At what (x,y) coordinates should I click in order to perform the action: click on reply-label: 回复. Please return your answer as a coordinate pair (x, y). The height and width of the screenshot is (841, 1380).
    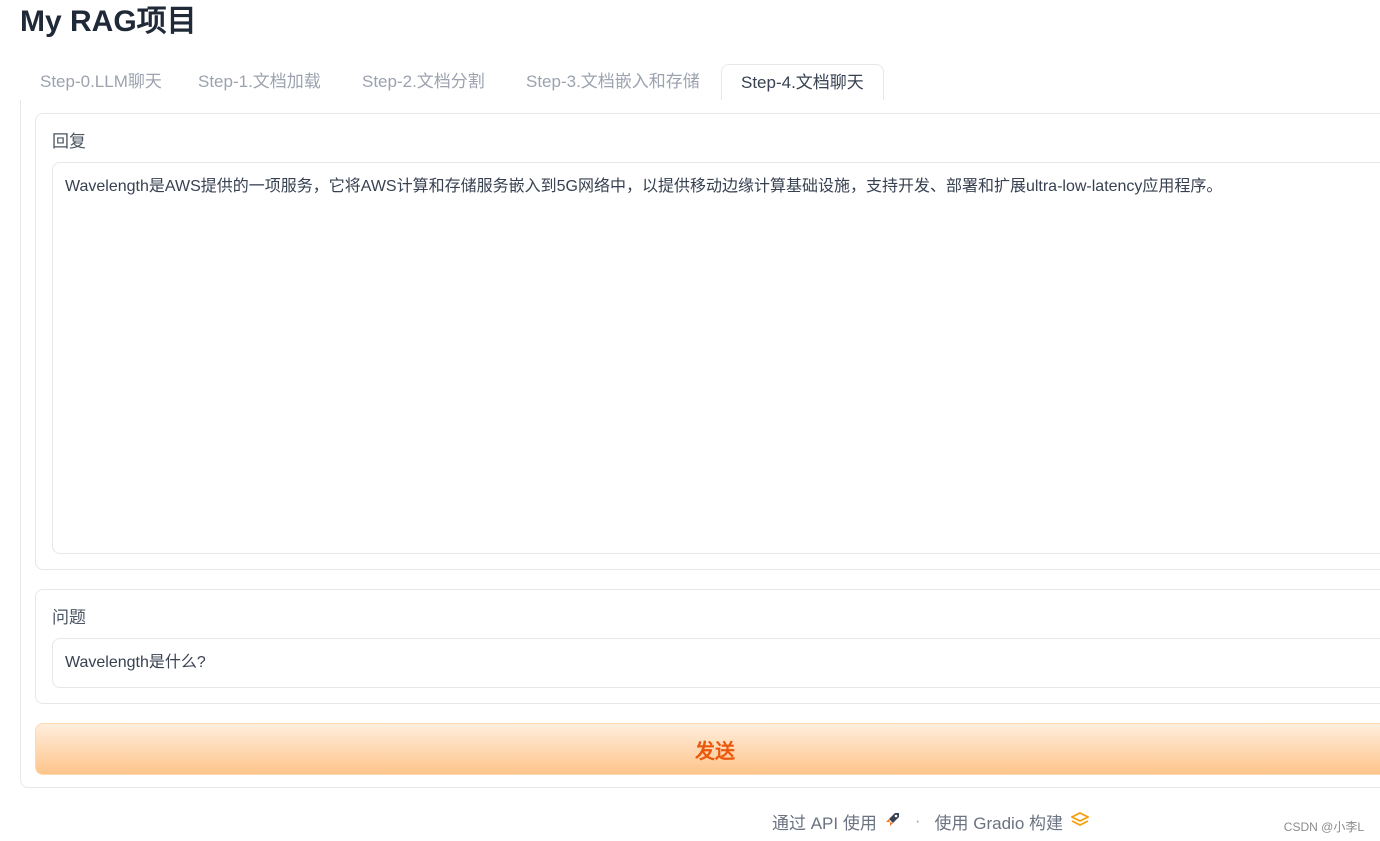
    Looking at the image, I should click on (69, 141).